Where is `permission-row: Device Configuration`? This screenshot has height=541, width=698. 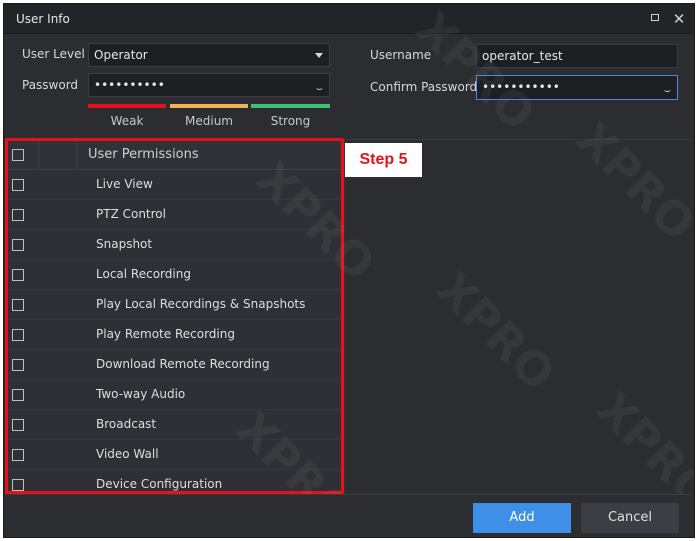 permission-row: Device Configuration is located at coordinates (176, 483).